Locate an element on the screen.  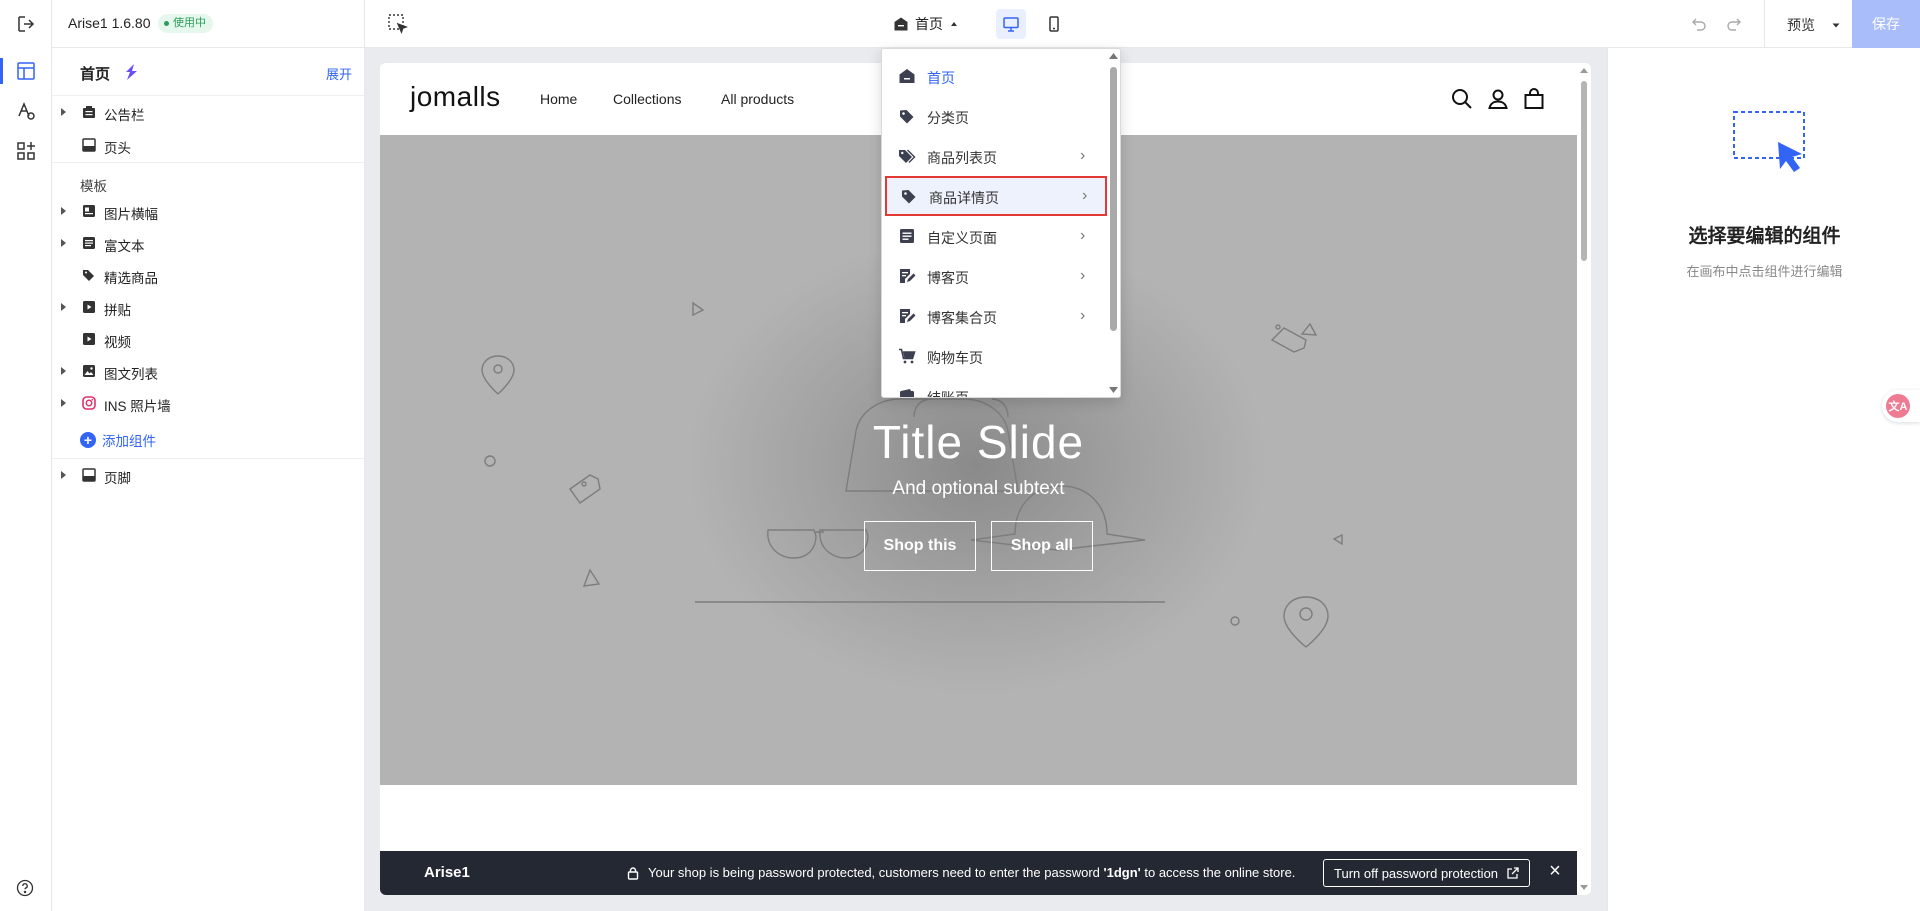
help-icon is located at coordinates (25, 888).